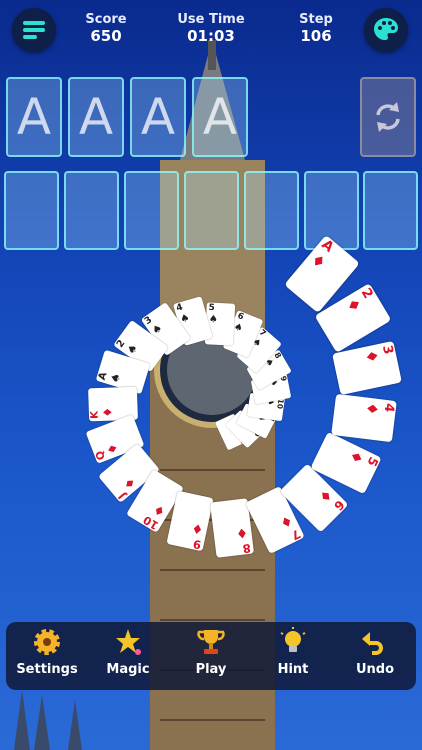  What do you see at coordinates (293, 669) in the screenshot?
I see `hint-label: Hint` at bounding box center [293, 669].